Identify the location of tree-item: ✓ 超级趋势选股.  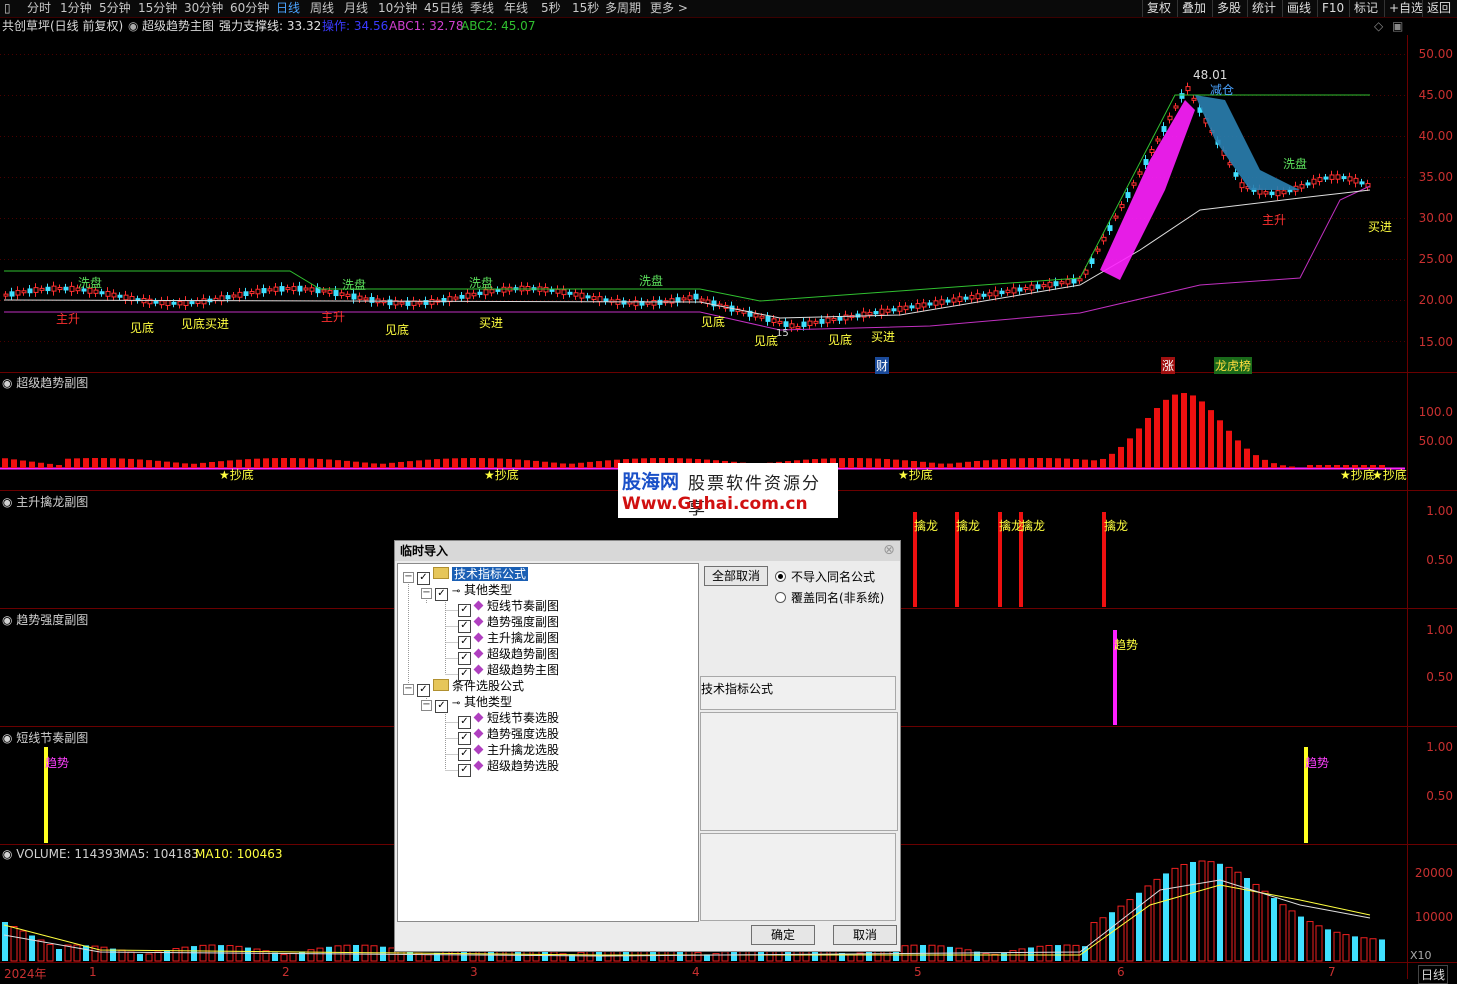
(508, 768).